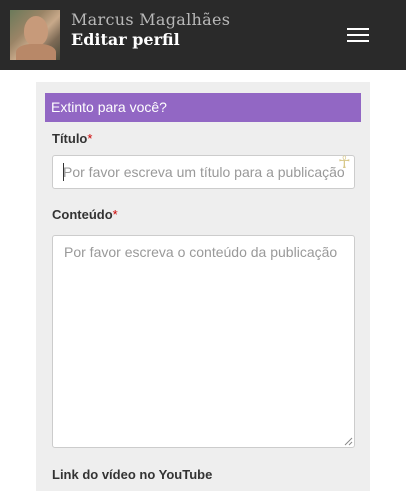  What do you see at coordinates (203, 172) in the screenshot?
I see `title-input` at bounding box center [203, 172].